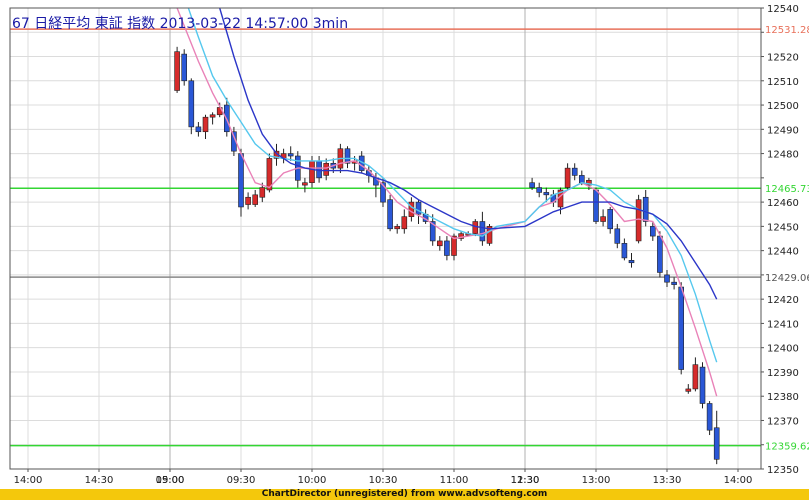 The width and height of the screenshot is (809, 500). I want to click on x-tick-label: 13:30, so click(667, 480).